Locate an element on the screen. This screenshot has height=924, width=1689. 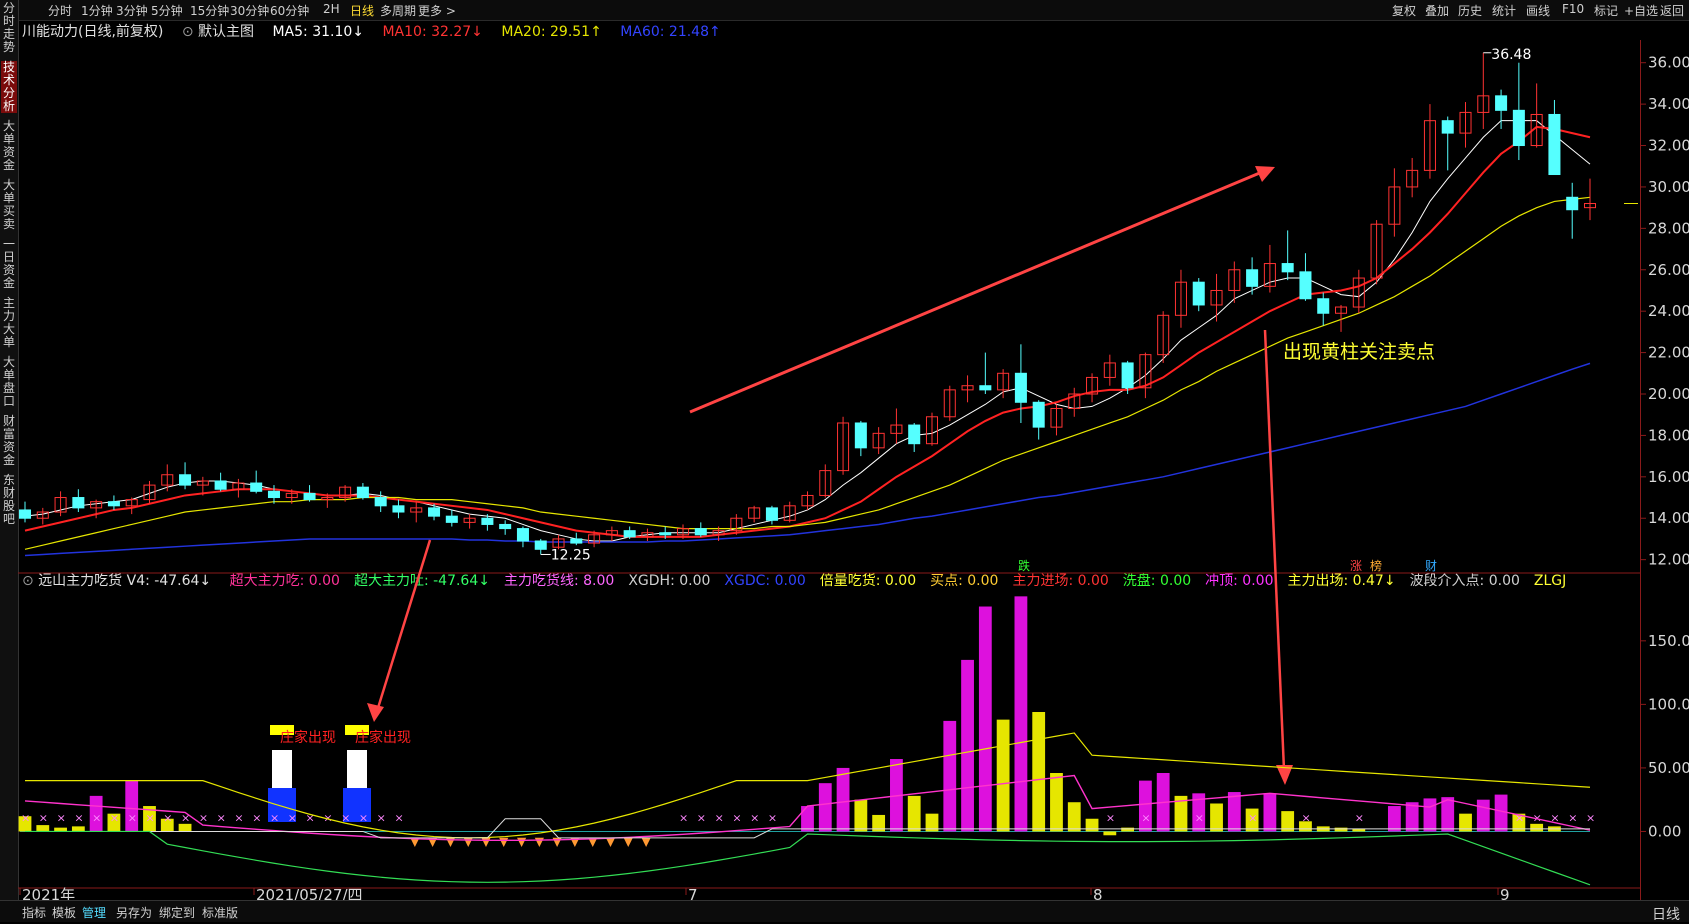
bottom-tab-1: 模板 is located at coordinates (64, 912).